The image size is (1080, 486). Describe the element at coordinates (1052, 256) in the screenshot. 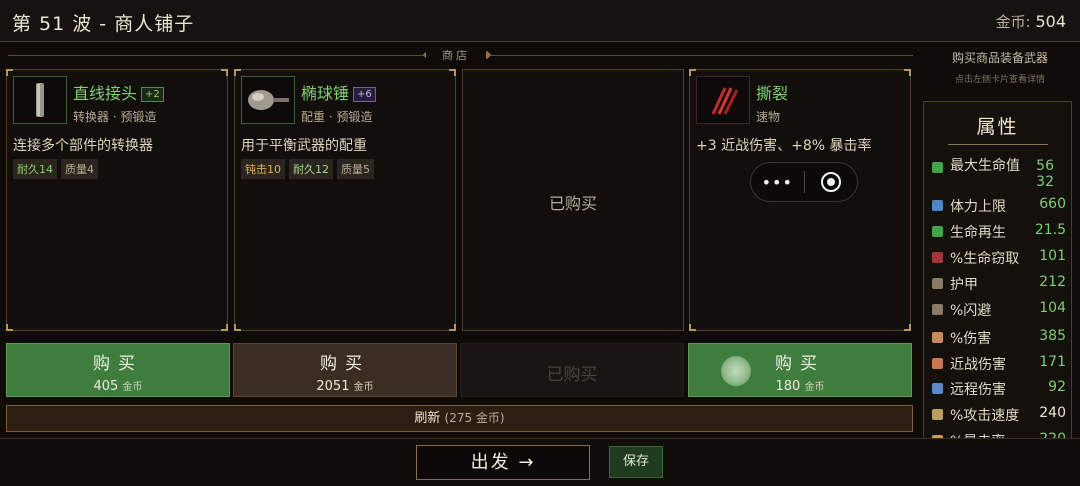

I see `stat-value: 101` at that location.